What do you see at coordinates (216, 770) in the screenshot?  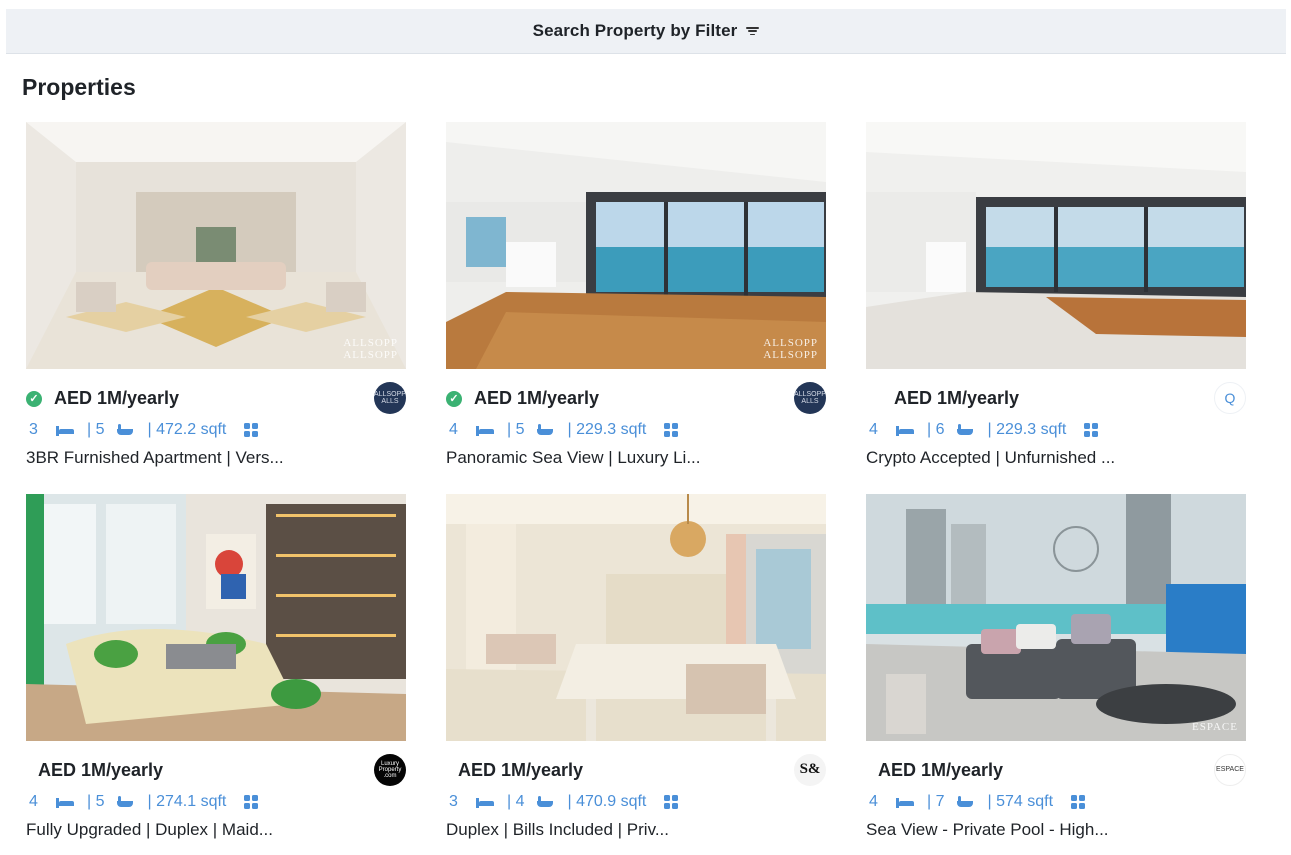 I see `price-row: AED 1M/yearly Luxury Property .com` at bounding box center [216, 770].